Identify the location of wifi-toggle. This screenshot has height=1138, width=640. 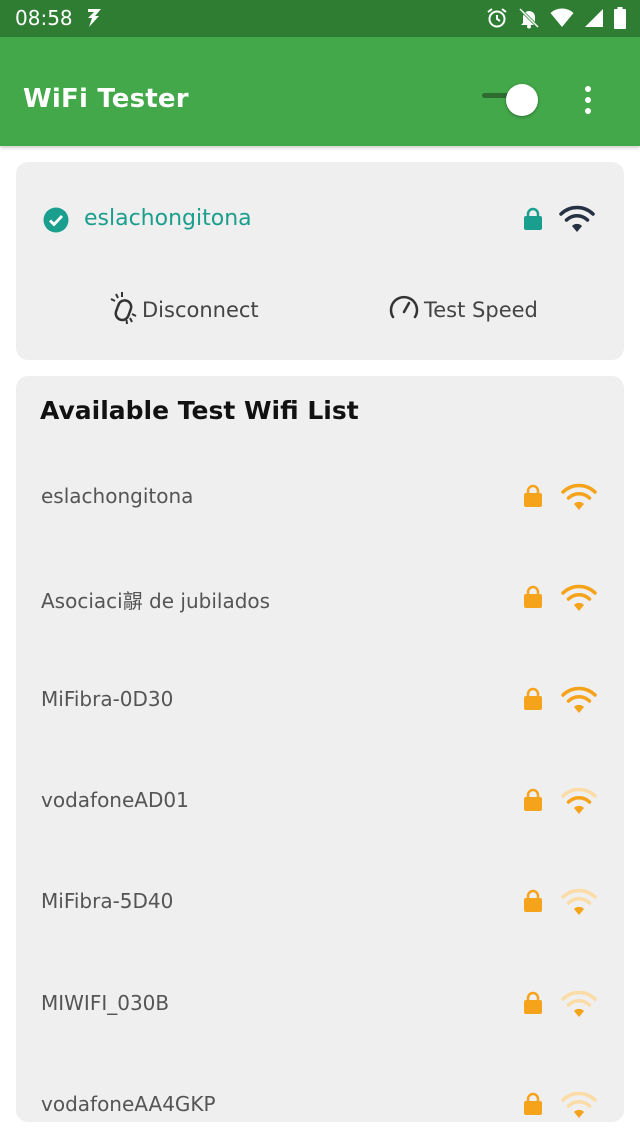
(510, 100).